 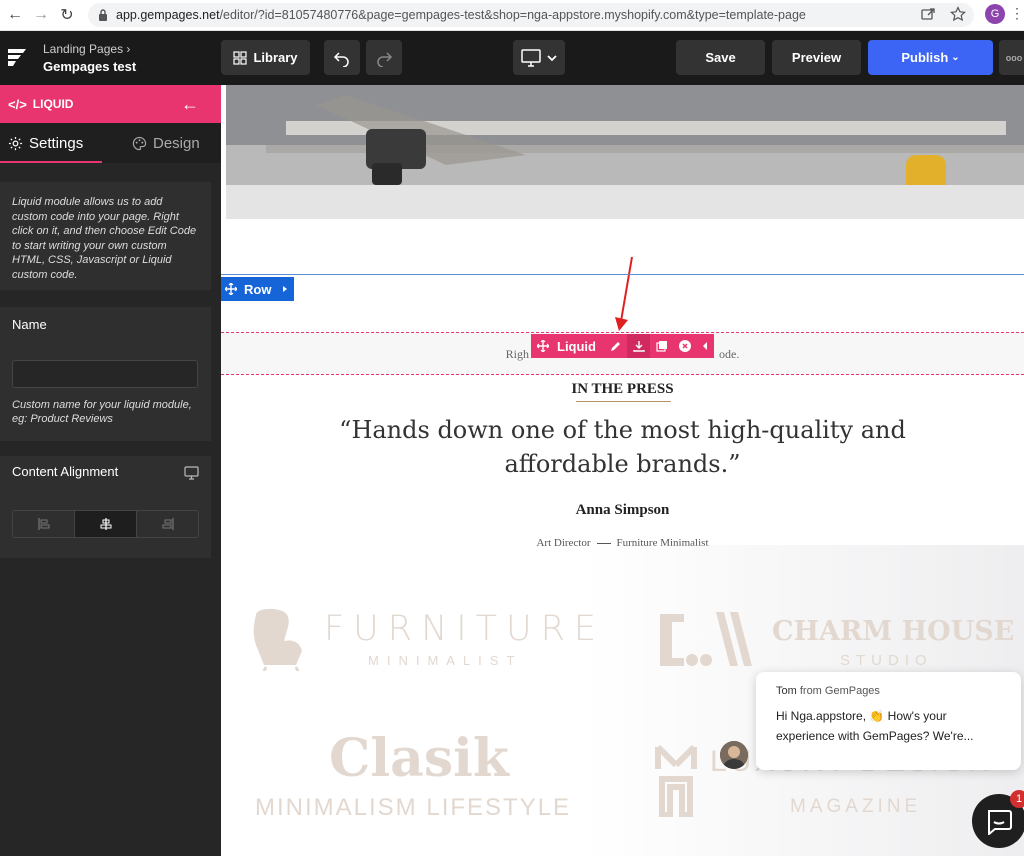 I want to click on panel-tabs: Settings Design, so click(x=110, y=143).